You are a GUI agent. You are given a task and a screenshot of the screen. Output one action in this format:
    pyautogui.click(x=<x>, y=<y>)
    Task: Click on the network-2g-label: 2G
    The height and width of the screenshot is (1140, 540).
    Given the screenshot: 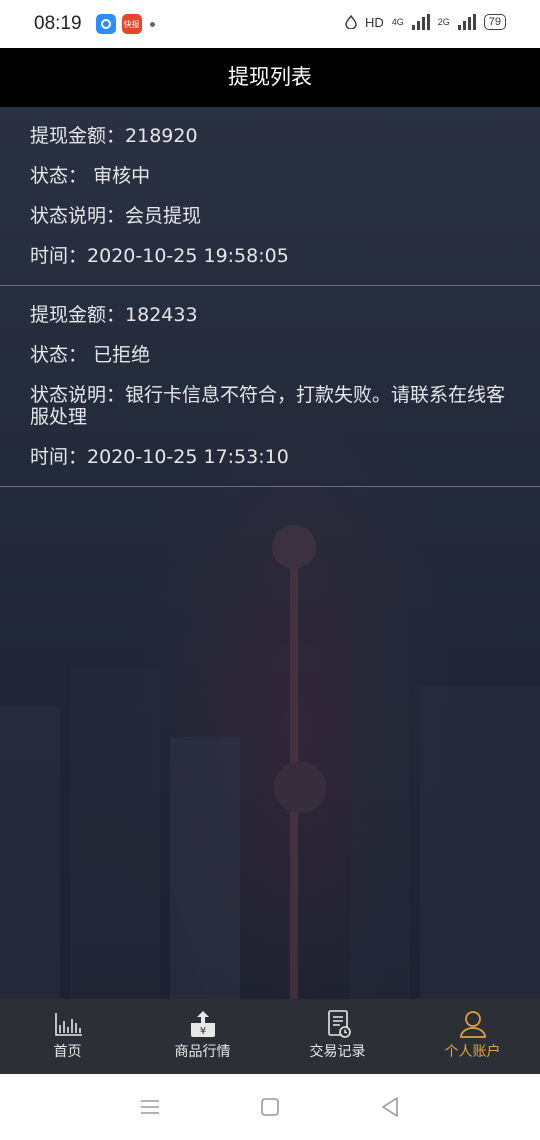 What is the action you would take?
    pyautogui.click(x=443, y=22)
    